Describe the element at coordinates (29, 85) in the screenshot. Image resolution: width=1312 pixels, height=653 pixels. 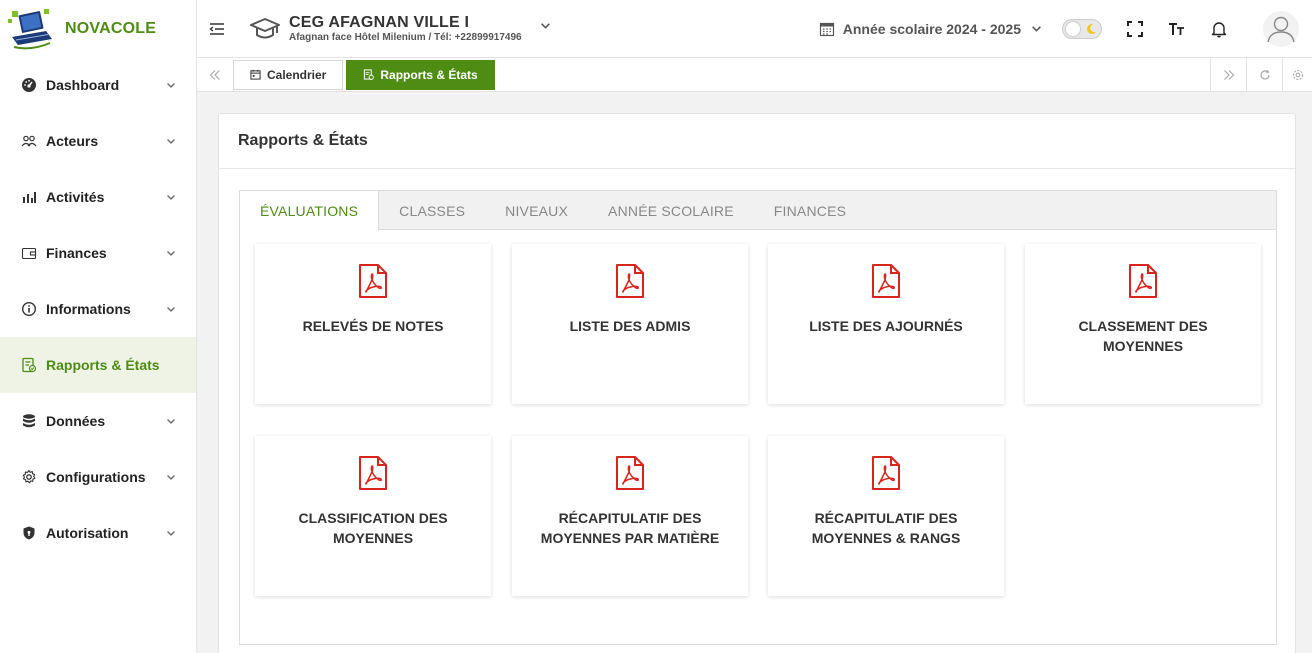
I see `gauge-icon` at that location.